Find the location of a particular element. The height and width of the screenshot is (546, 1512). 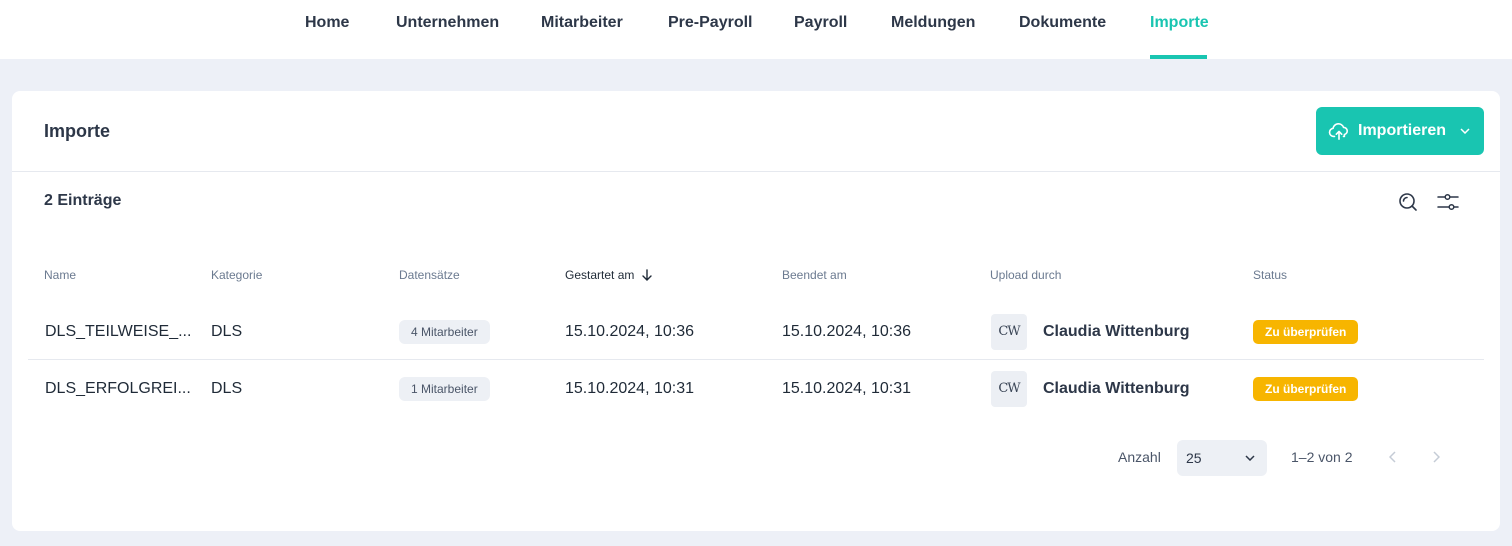

column-header-gestartet-am: Gestartet am is located at coordinates (609, 275).